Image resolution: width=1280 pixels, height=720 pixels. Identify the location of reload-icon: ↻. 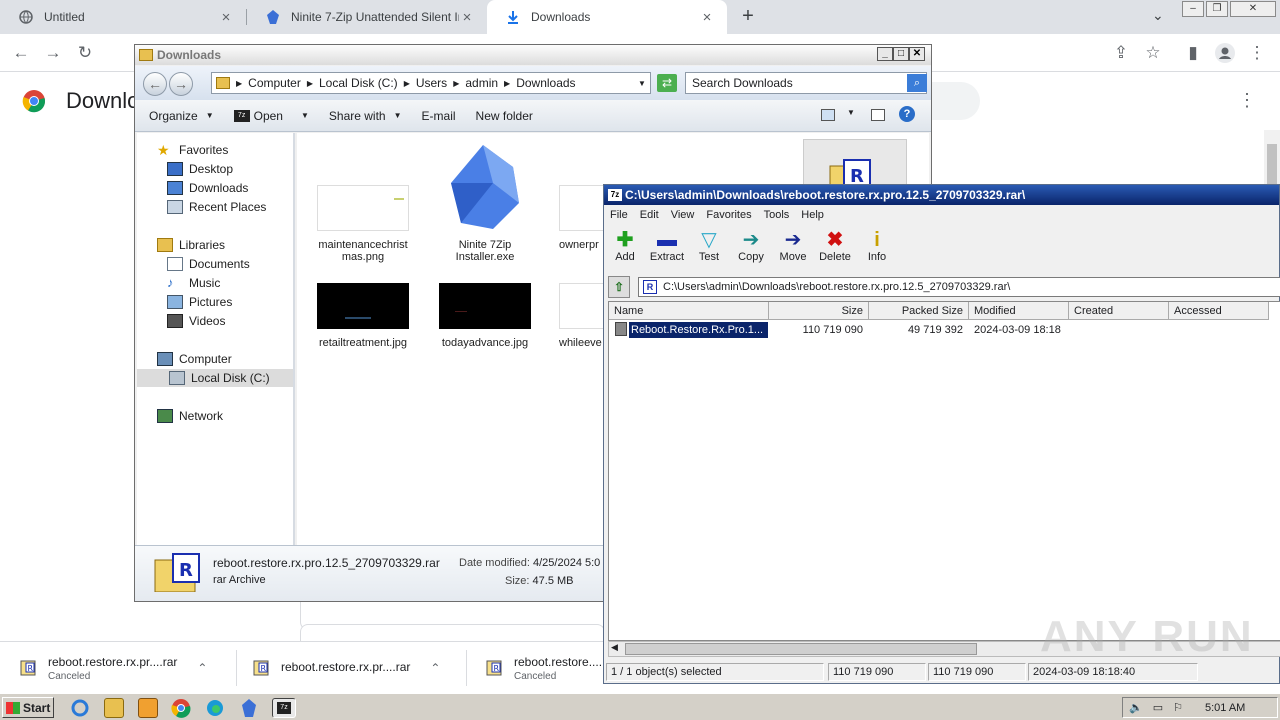
(85, 53).